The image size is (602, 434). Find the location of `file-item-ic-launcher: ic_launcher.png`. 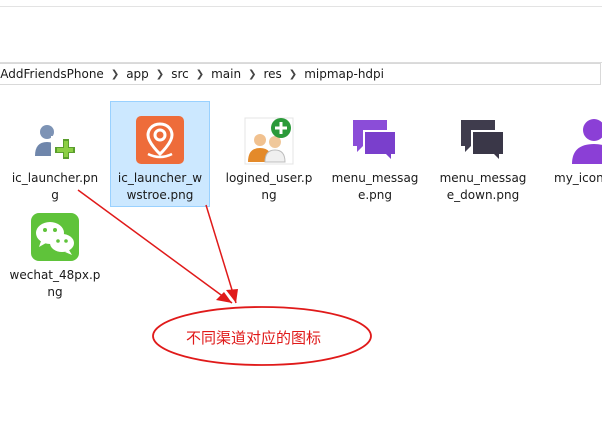

file-item-ic-launcher: ic_launcher.png is located at coordinates (55, 155).